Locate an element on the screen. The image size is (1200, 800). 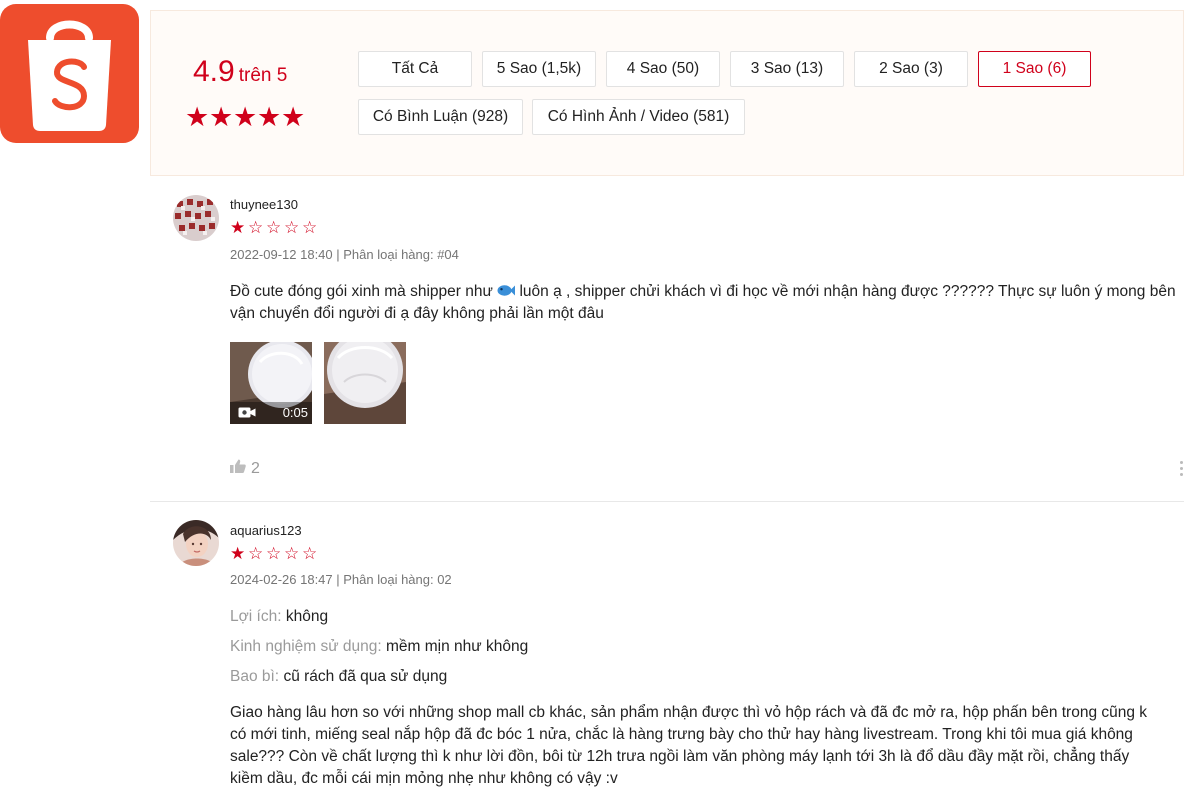
review-attribute-value: cũ rách đã qua sử dụng is located at coordinates (365, 676).